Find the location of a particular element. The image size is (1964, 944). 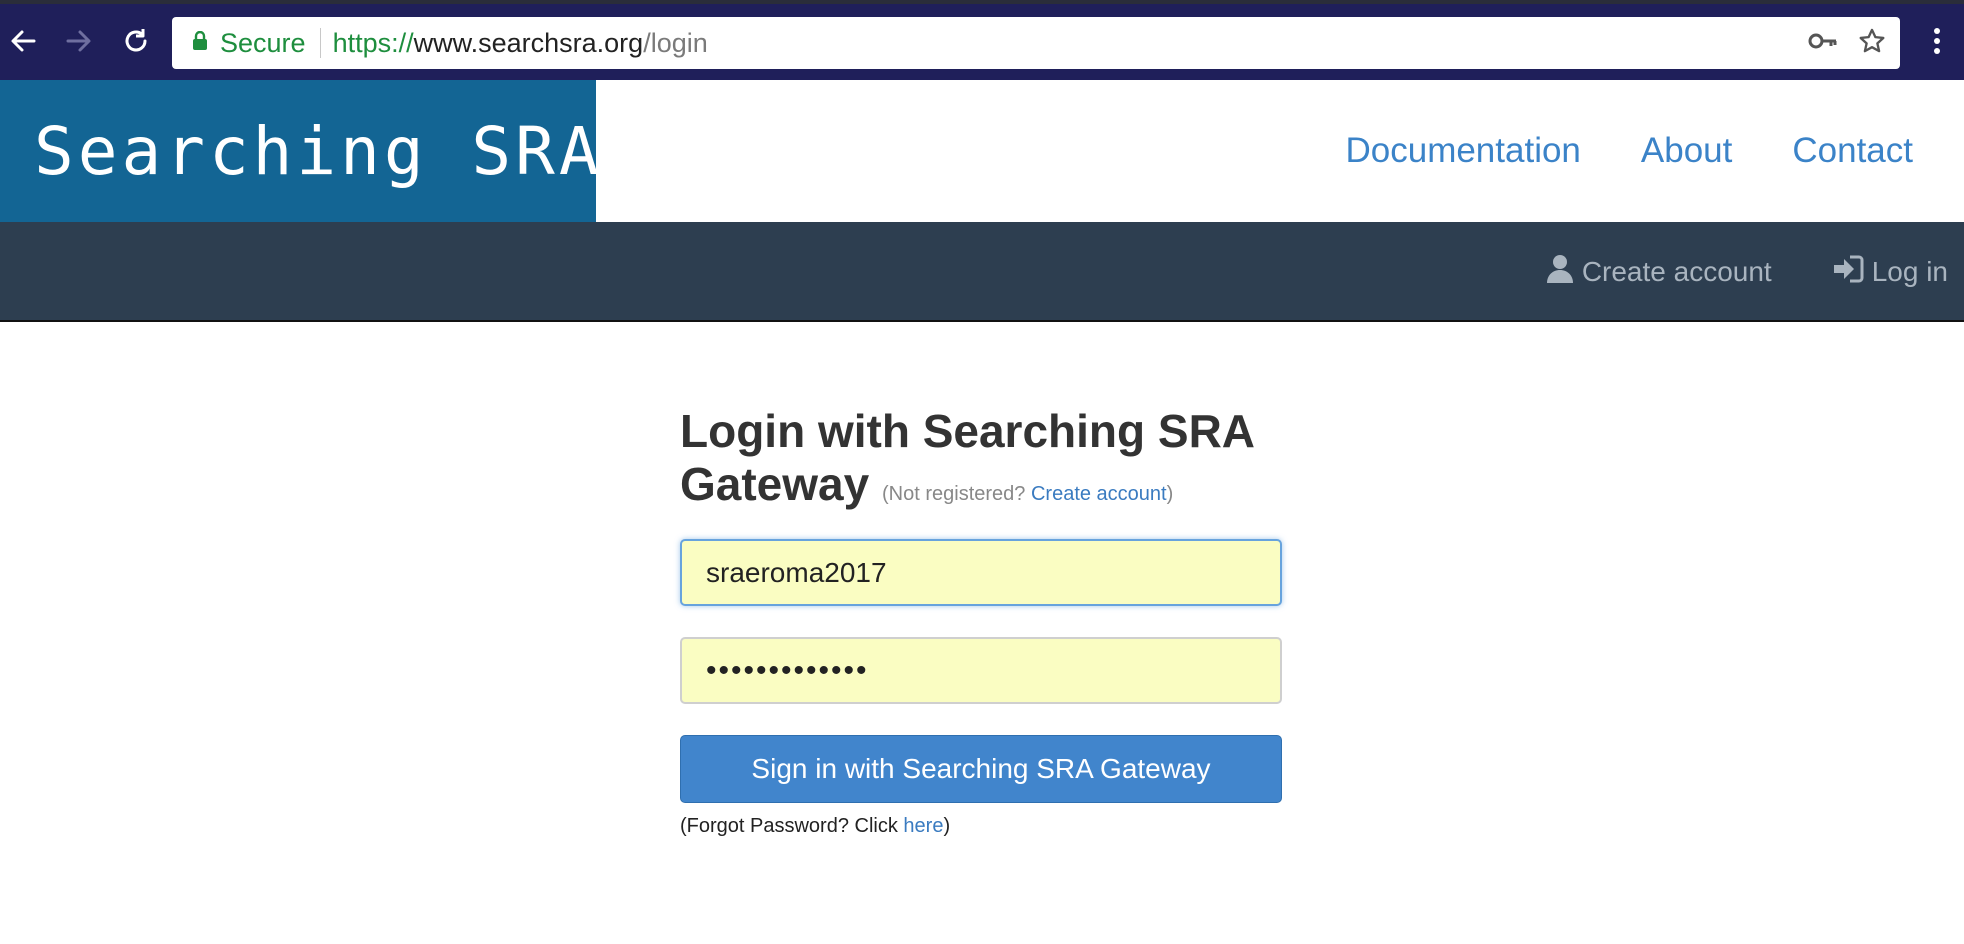

create-account-link: Create account is located at coordinates (1659, 272).